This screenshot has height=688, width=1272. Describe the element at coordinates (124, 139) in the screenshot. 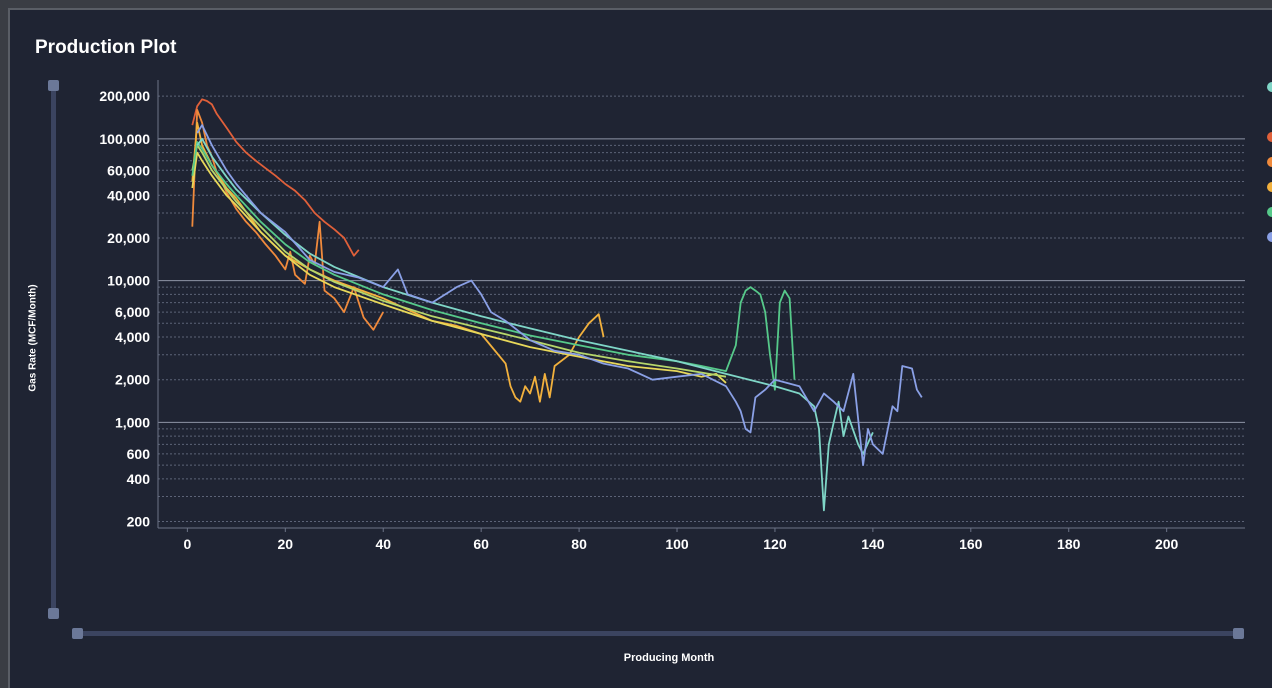

I see `y-tick-label: 100,000` at that location.